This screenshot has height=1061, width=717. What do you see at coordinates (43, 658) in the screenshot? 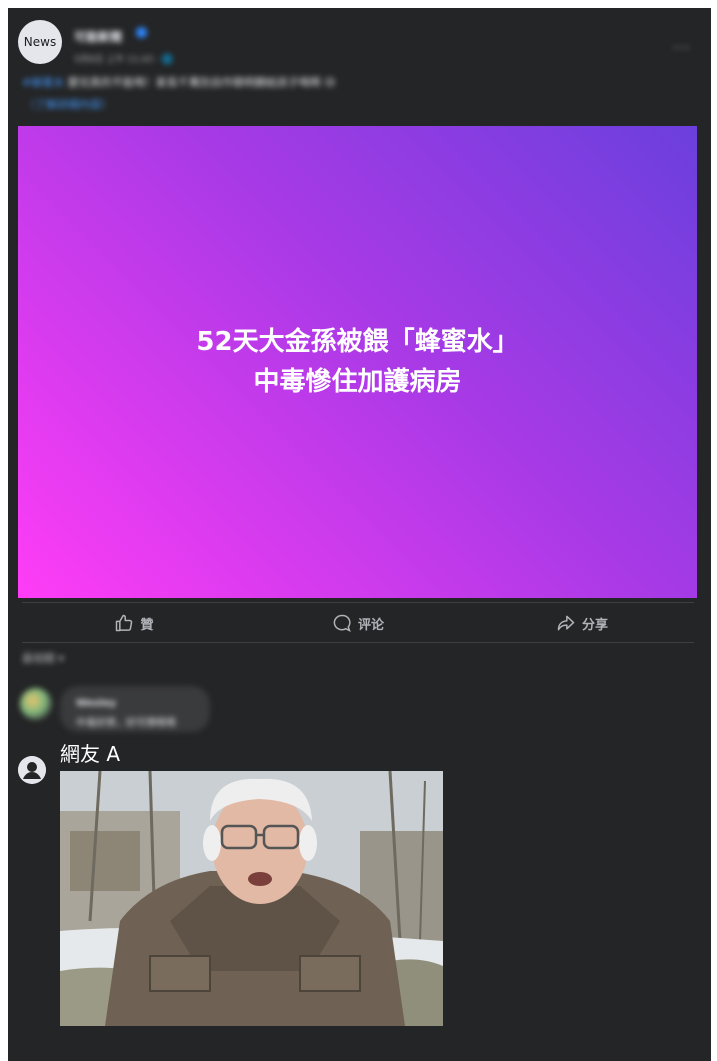
I see `comment-sort-dropdown: 最相關 ▾` at bounding box center [43, 658].